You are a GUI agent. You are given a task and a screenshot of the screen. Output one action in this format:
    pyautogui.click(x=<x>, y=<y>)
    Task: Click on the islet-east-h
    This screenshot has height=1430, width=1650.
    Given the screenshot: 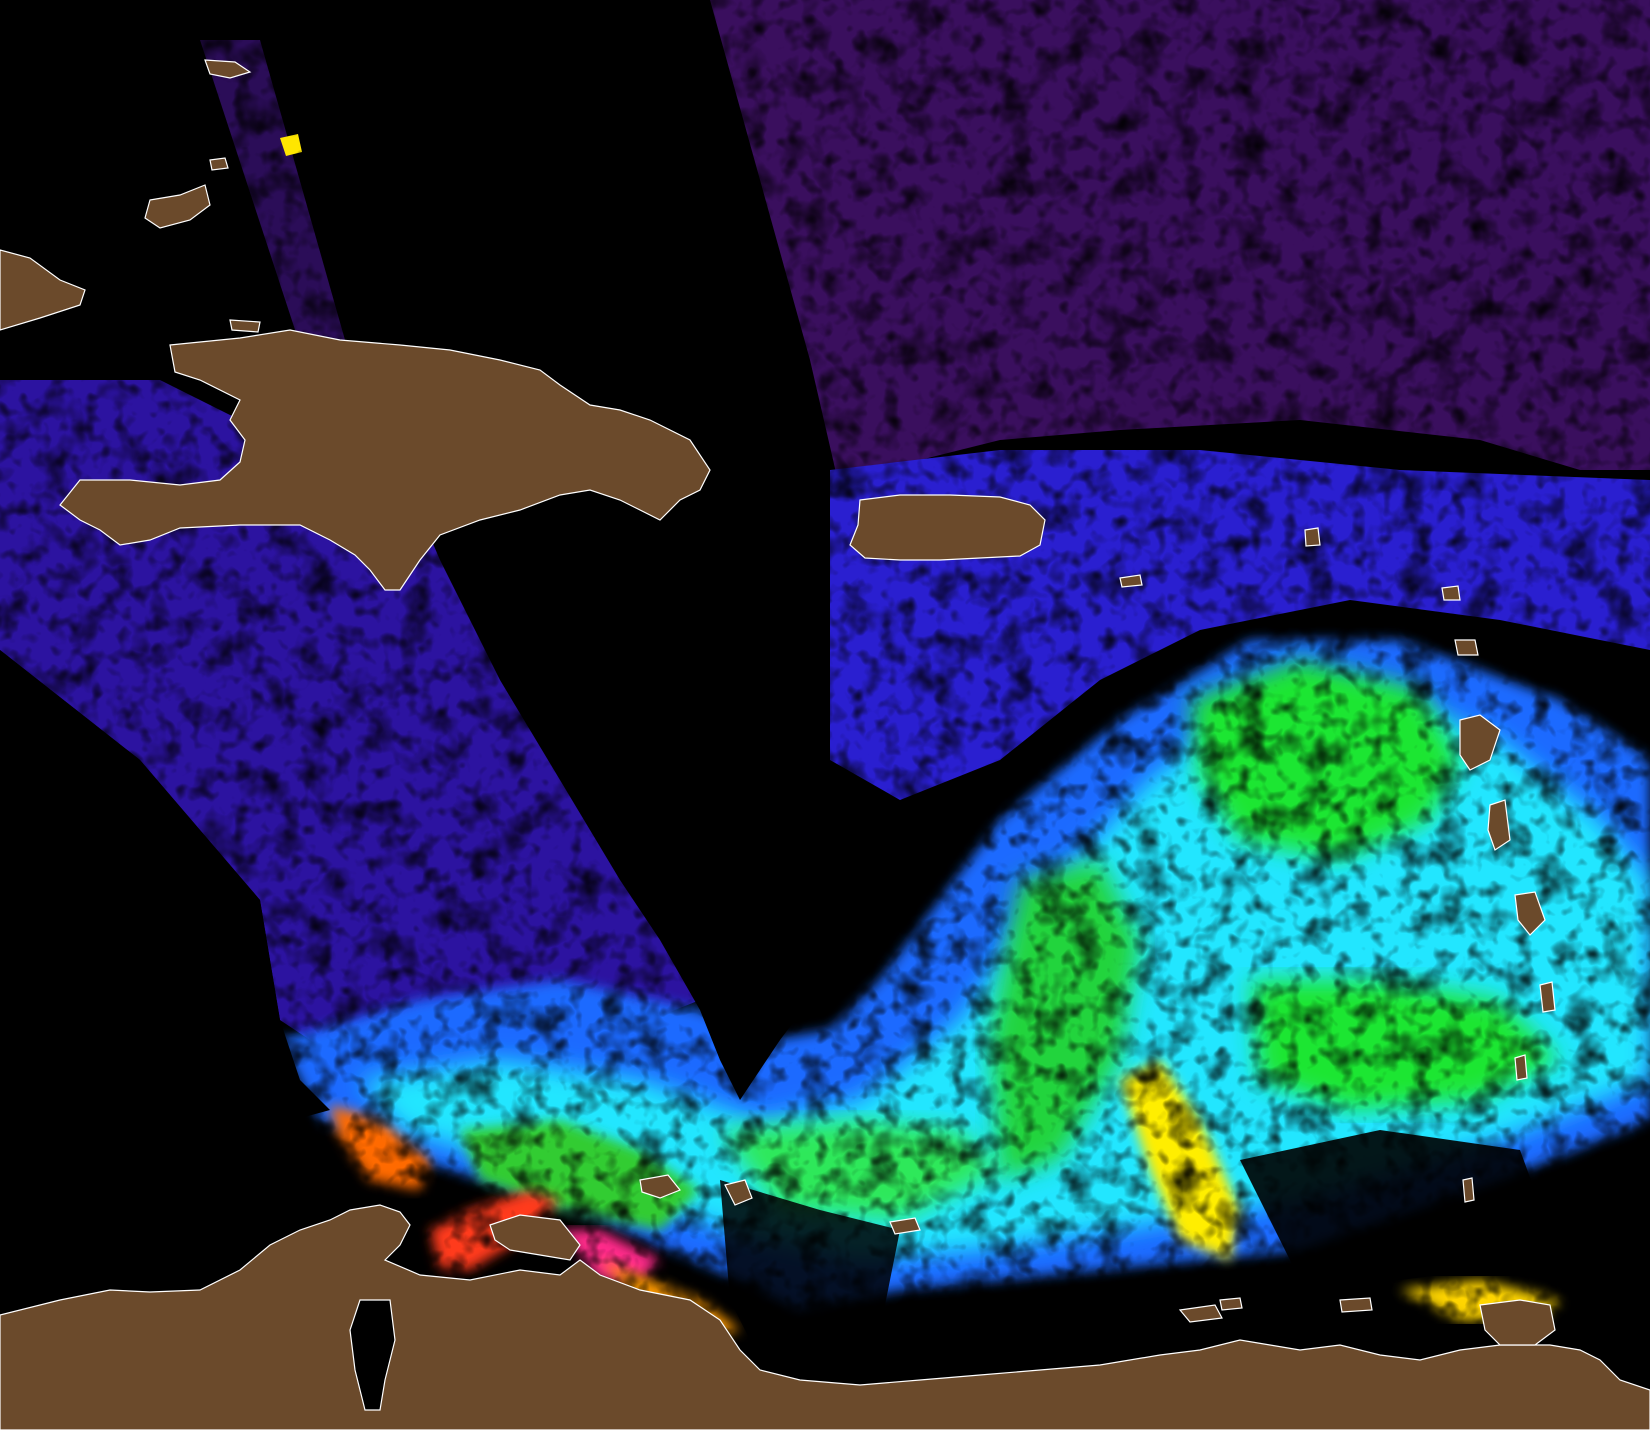 What is the action you would take?
    pyautogui.click(x=1547, y=997)
    